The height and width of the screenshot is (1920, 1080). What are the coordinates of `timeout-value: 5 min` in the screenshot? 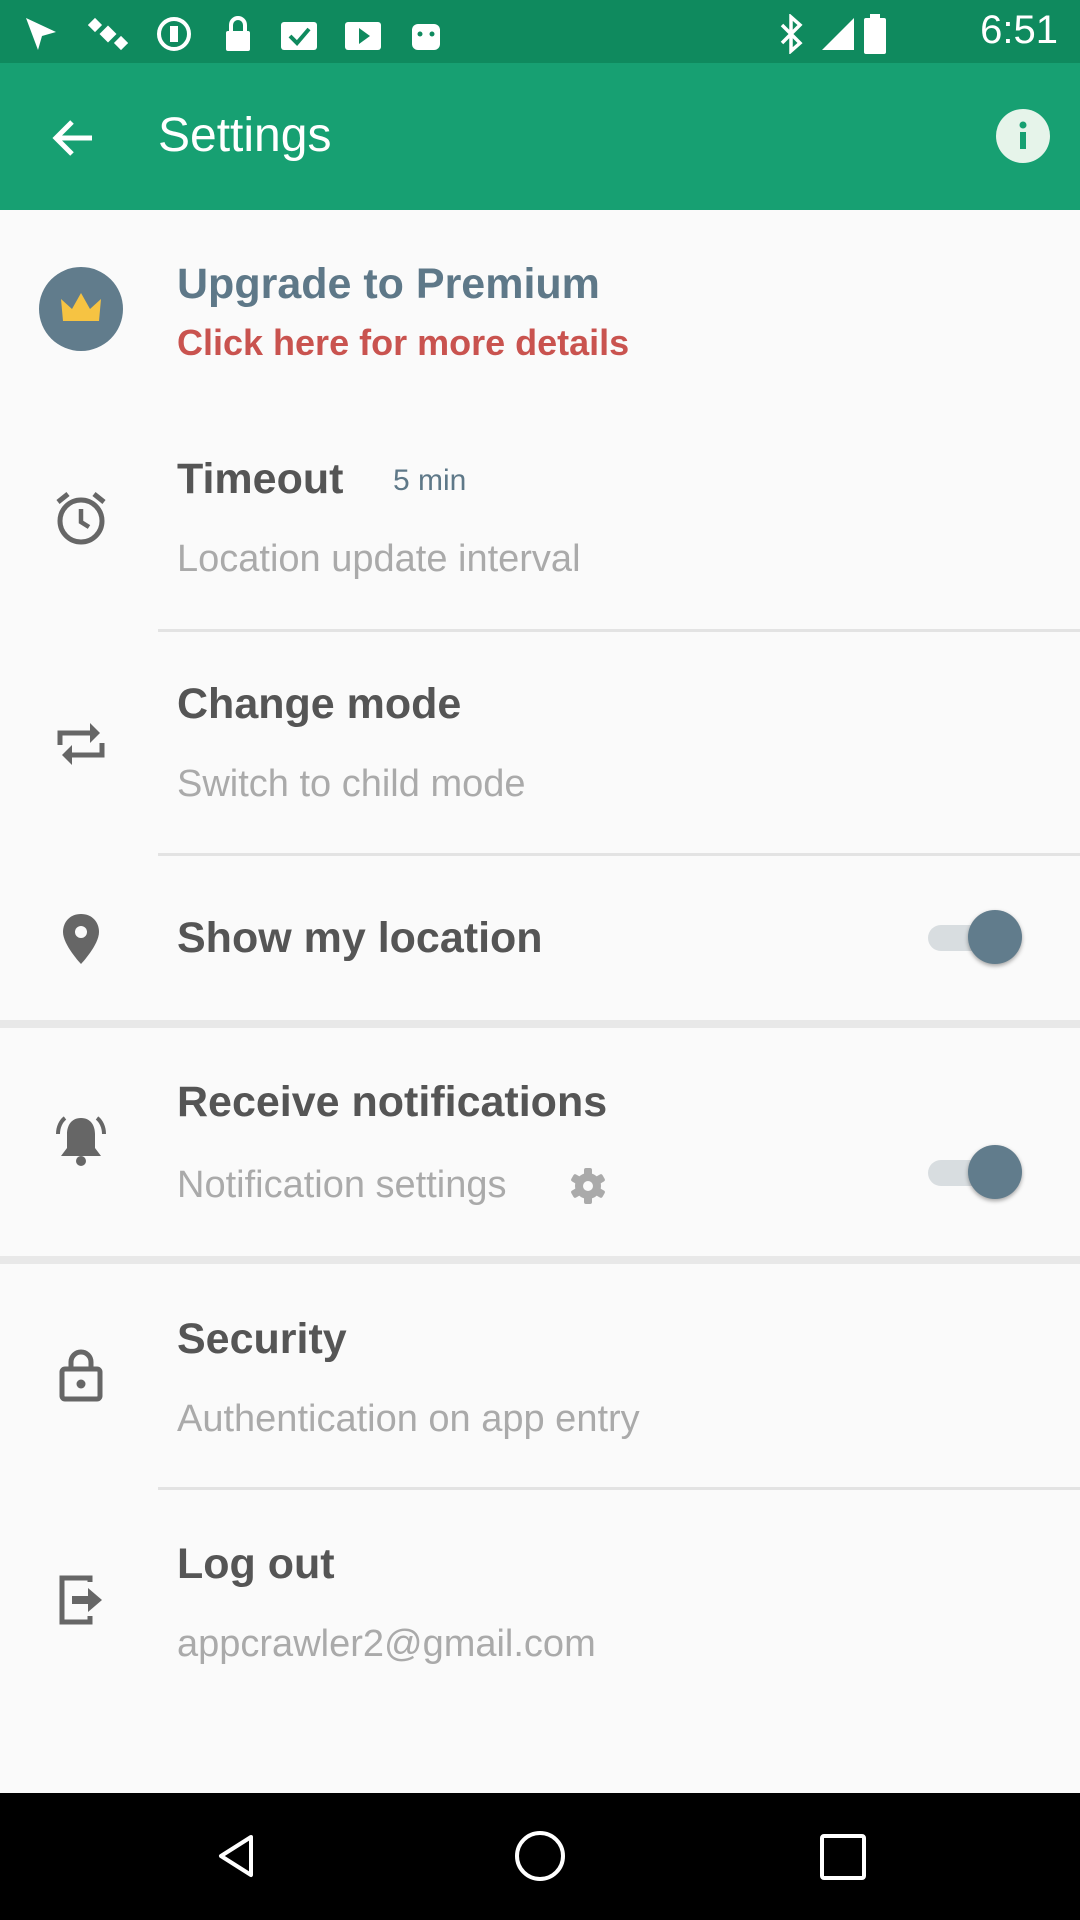 It's located at (430, 480).